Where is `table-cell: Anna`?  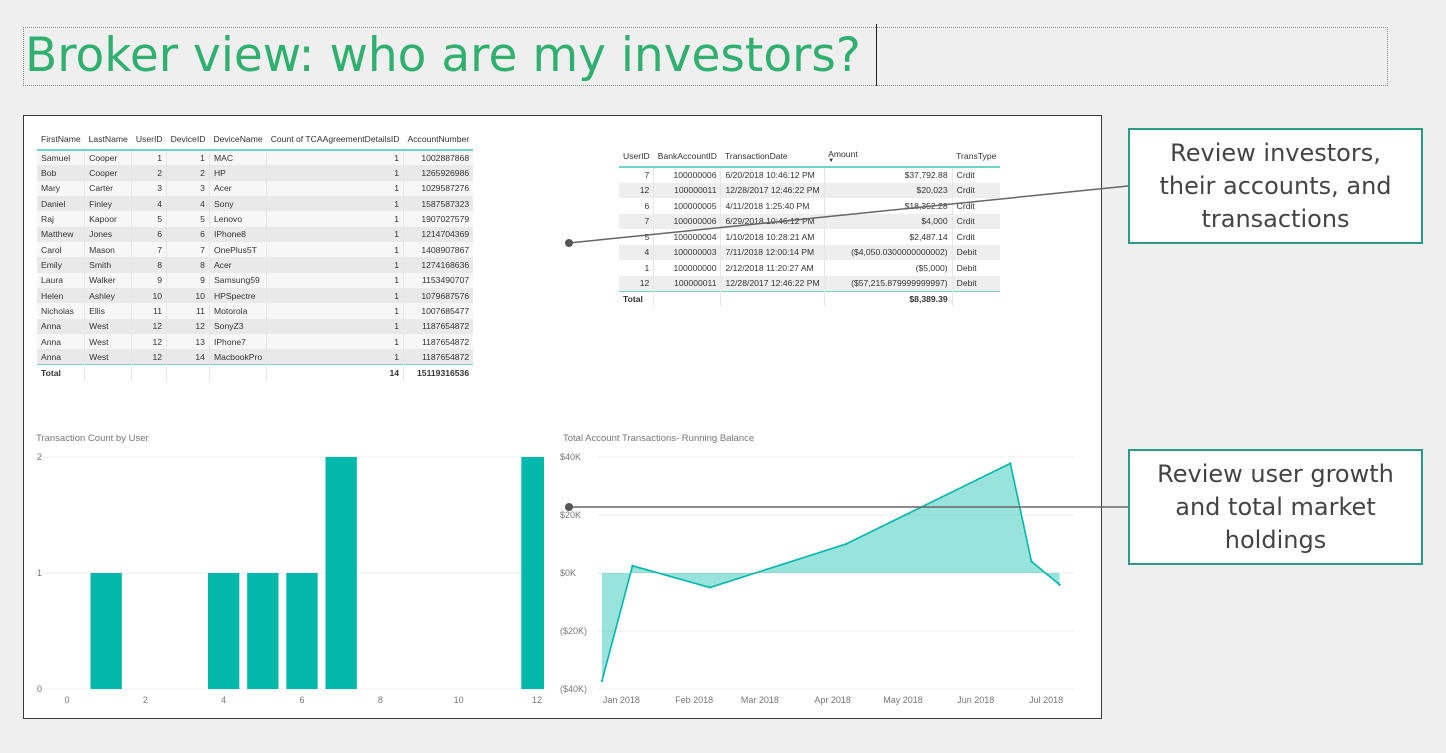 table-cell: Anna is located at coordinates (61, 357).